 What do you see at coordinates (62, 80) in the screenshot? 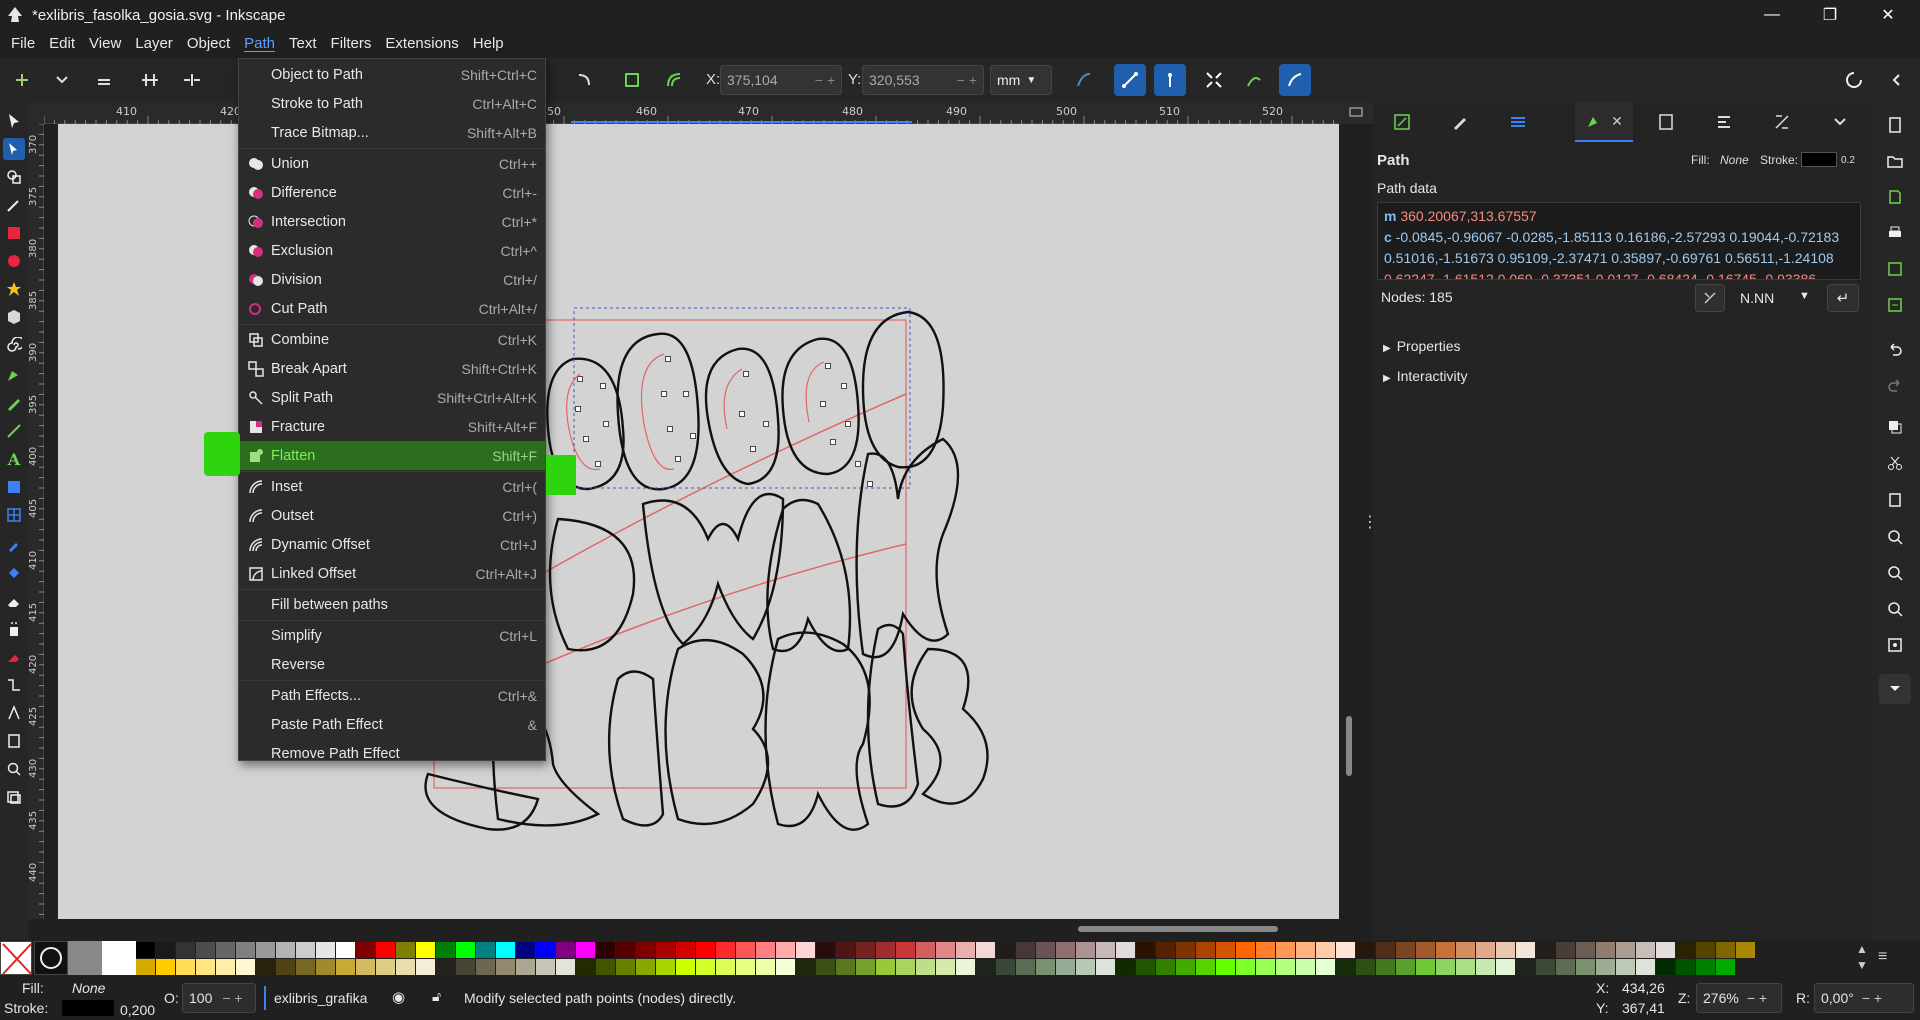
I see `dropdown-chevron-icon` at bounding box center [62, 80].